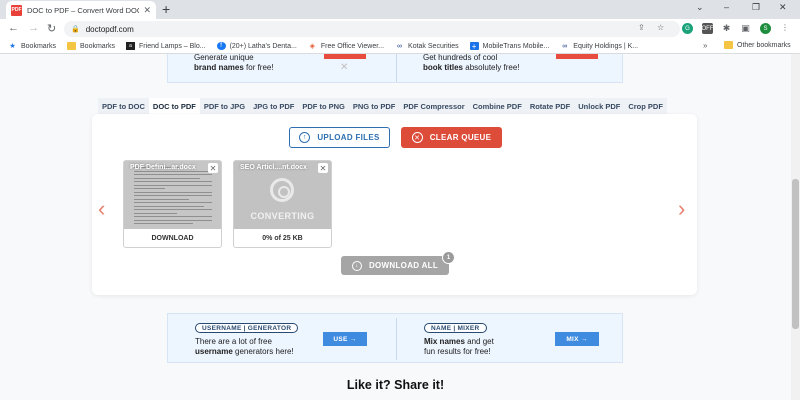 This screenshot has height=400, width=800. Describe the element at coordinates (645, 106) in the screenshot. I see `tab-crop-pdf: Crop PDF` at that location.